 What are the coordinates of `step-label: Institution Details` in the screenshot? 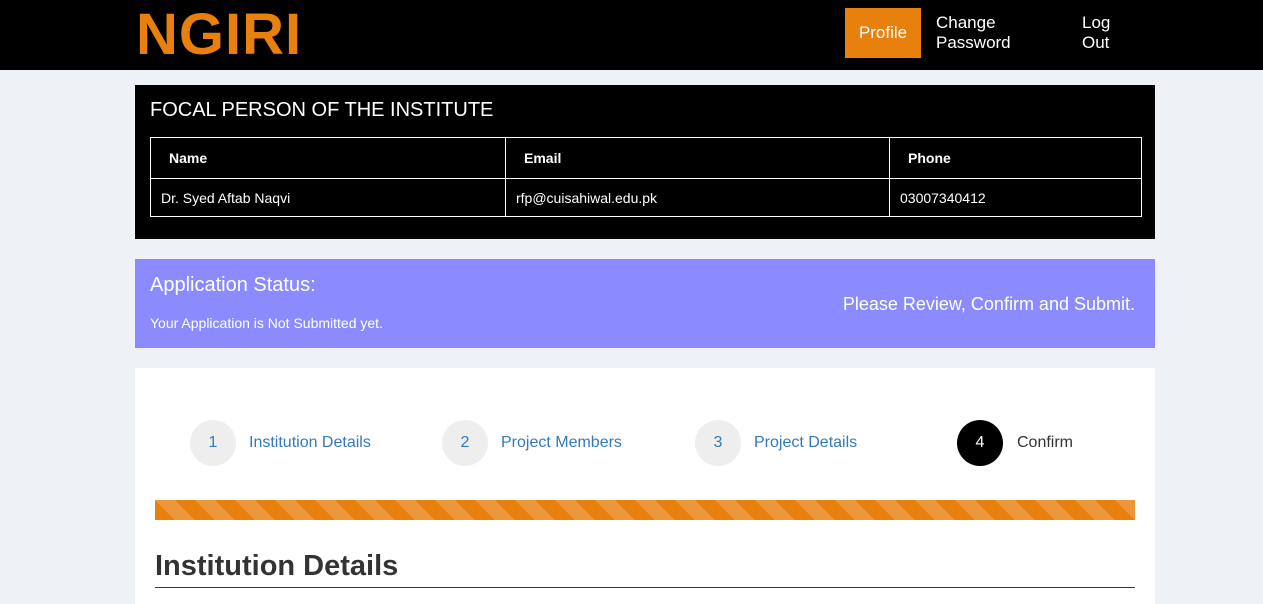 It's located at (310, 442).